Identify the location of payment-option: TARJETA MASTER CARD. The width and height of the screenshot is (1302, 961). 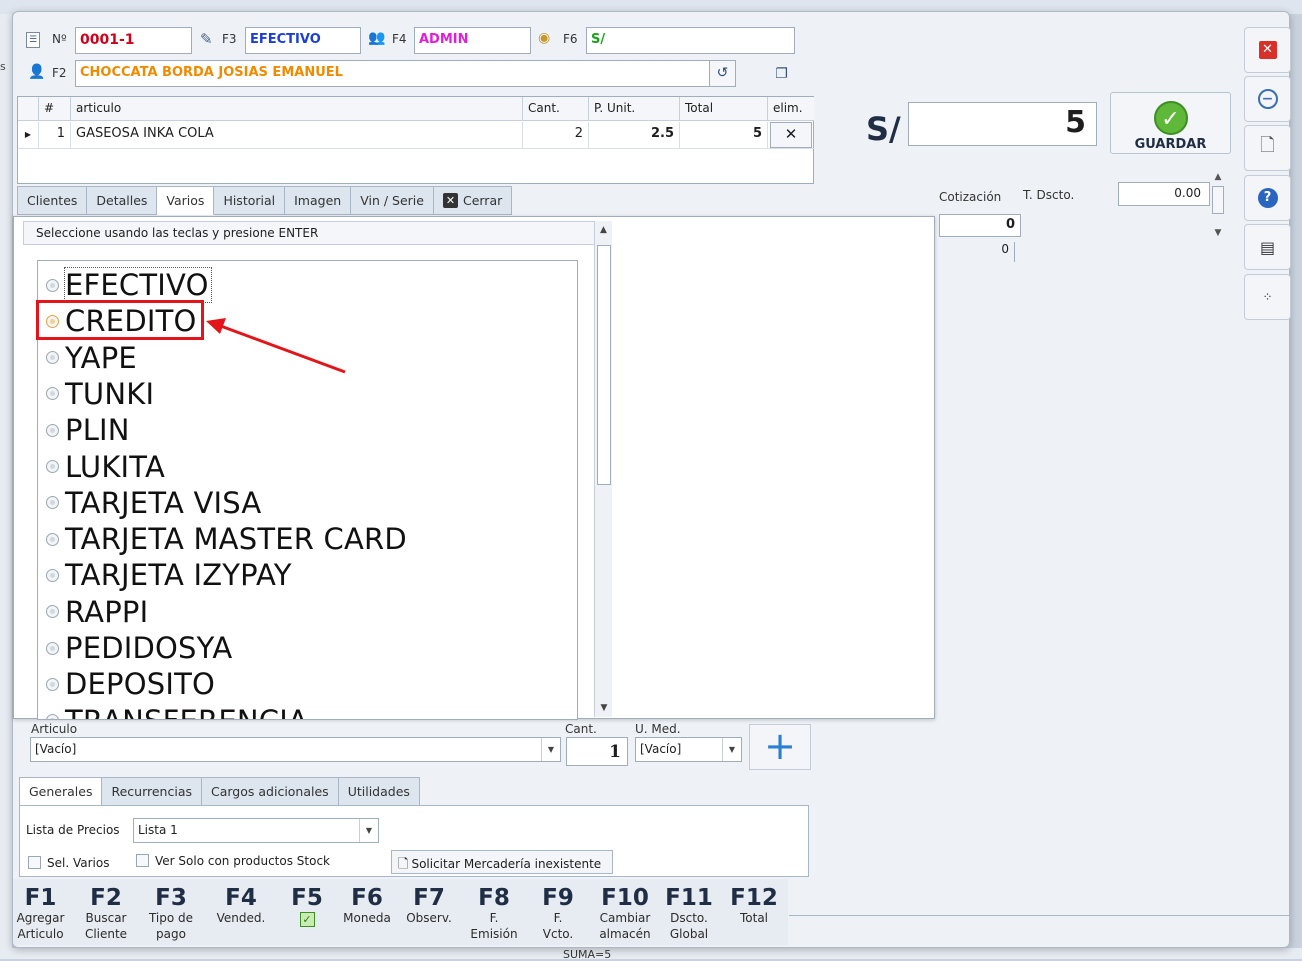
(226, 539).